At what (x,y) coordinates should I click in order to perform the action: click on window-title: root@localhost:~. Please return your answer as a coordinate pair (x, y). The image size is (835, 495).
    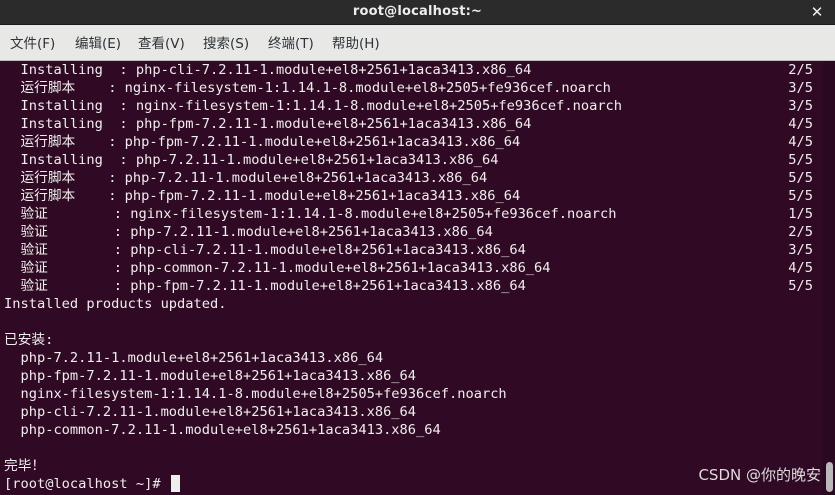
    Looking at the image, I should click on (417, 11).